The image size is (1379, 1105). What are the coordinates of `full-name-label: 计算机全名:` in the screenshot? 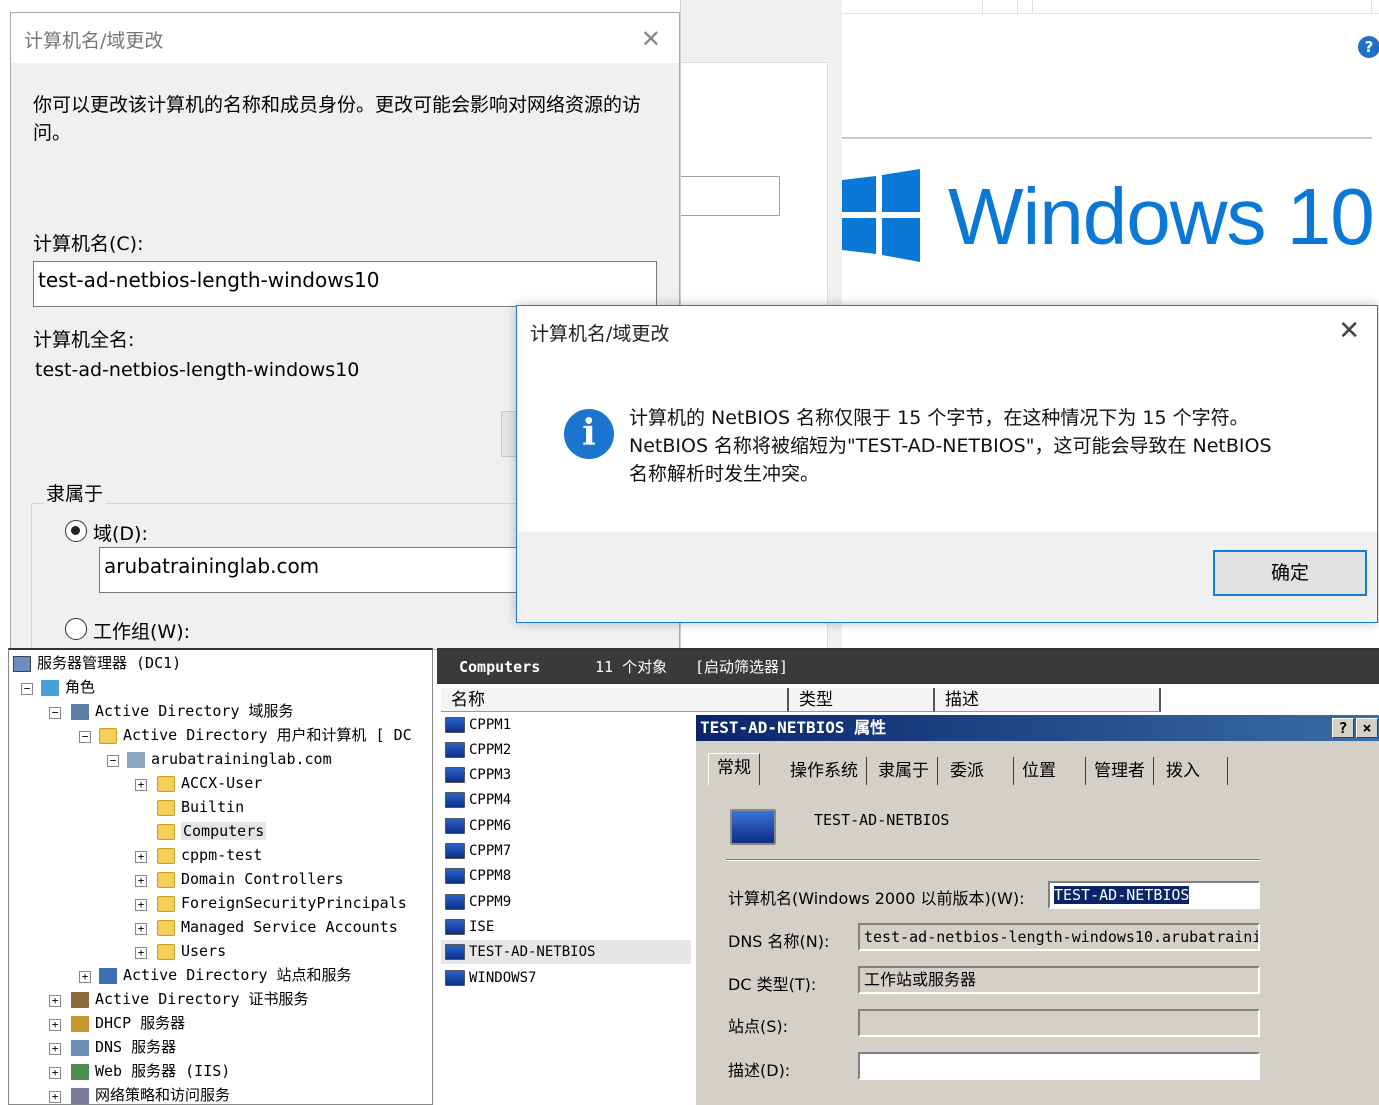 It's located at (84, 340).